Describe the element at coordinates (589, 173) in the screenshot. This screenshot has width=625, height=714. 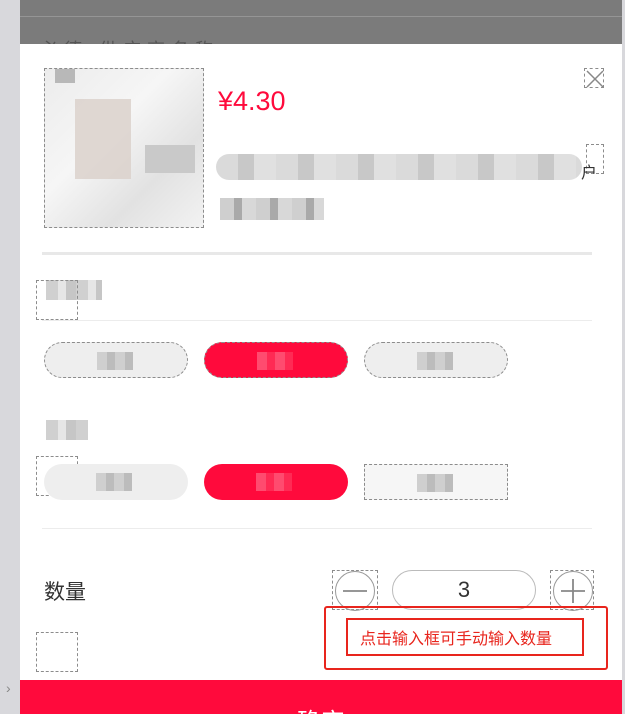
I see `title-partial-char: 户` at that location.